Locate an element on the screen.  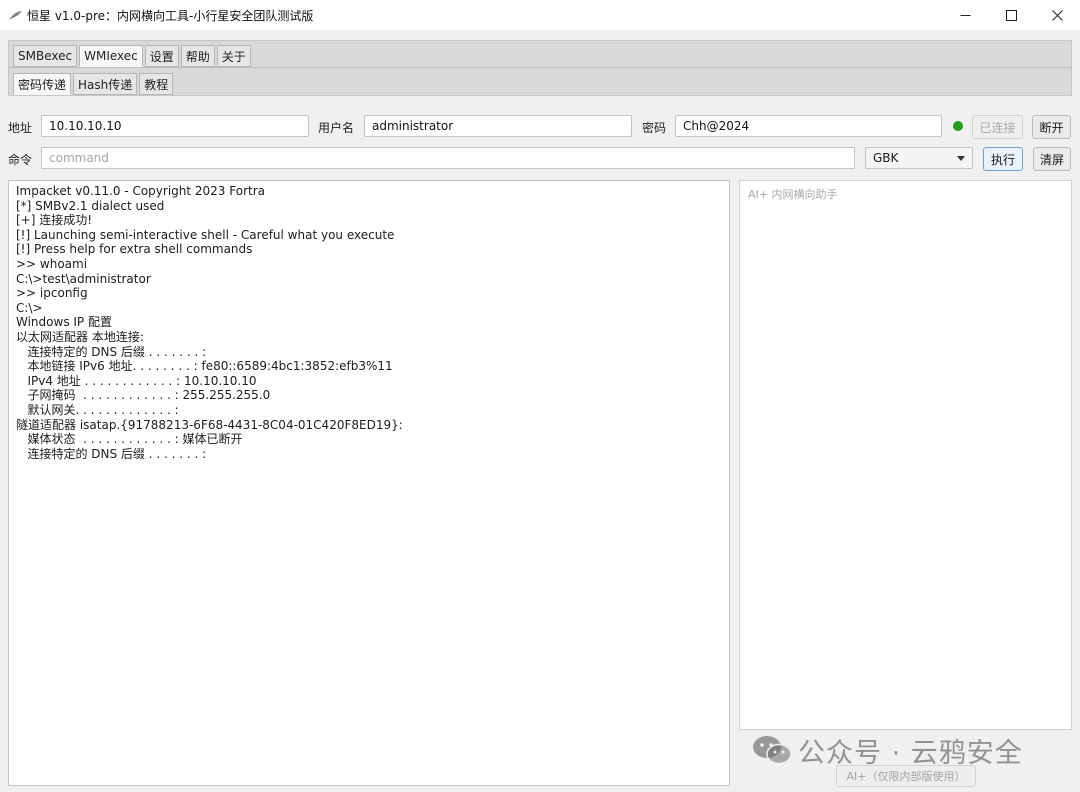
username-label: 用户名 is located at coordinates (336, 128).